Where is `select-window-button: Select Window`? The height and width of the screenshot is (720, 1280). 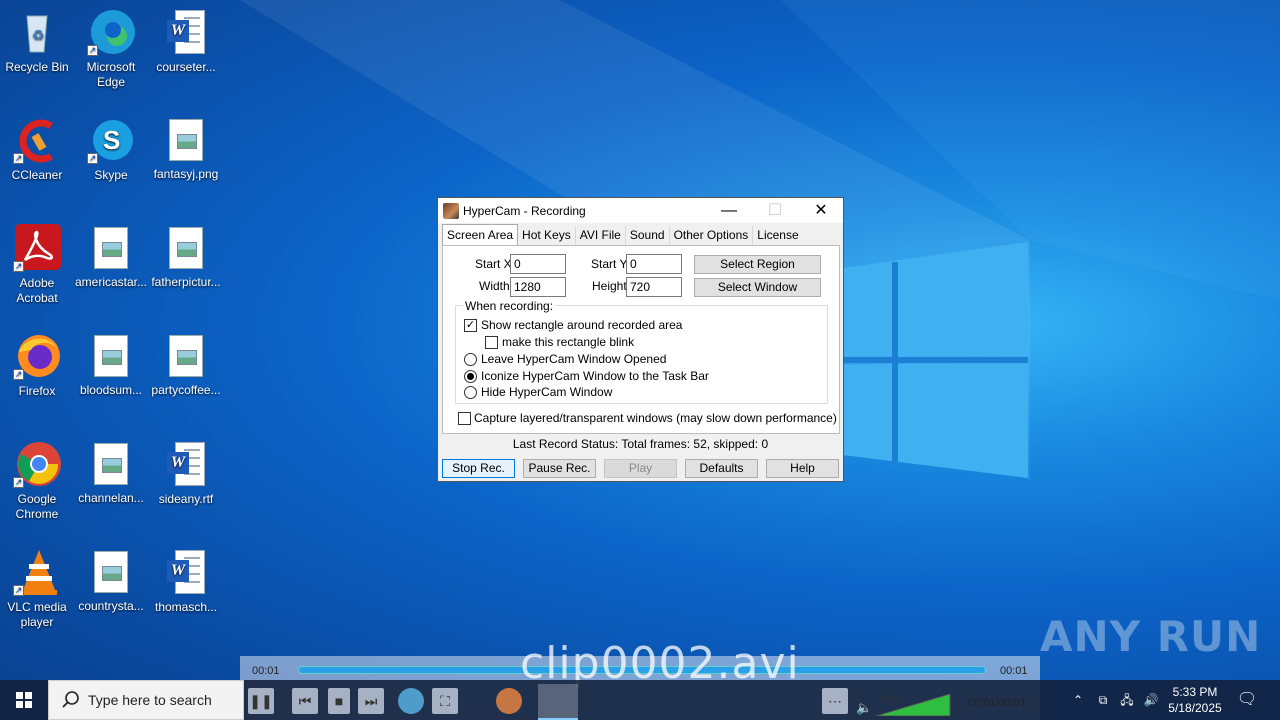
select-window-button: Select Window is located at coordinates (757, 287).